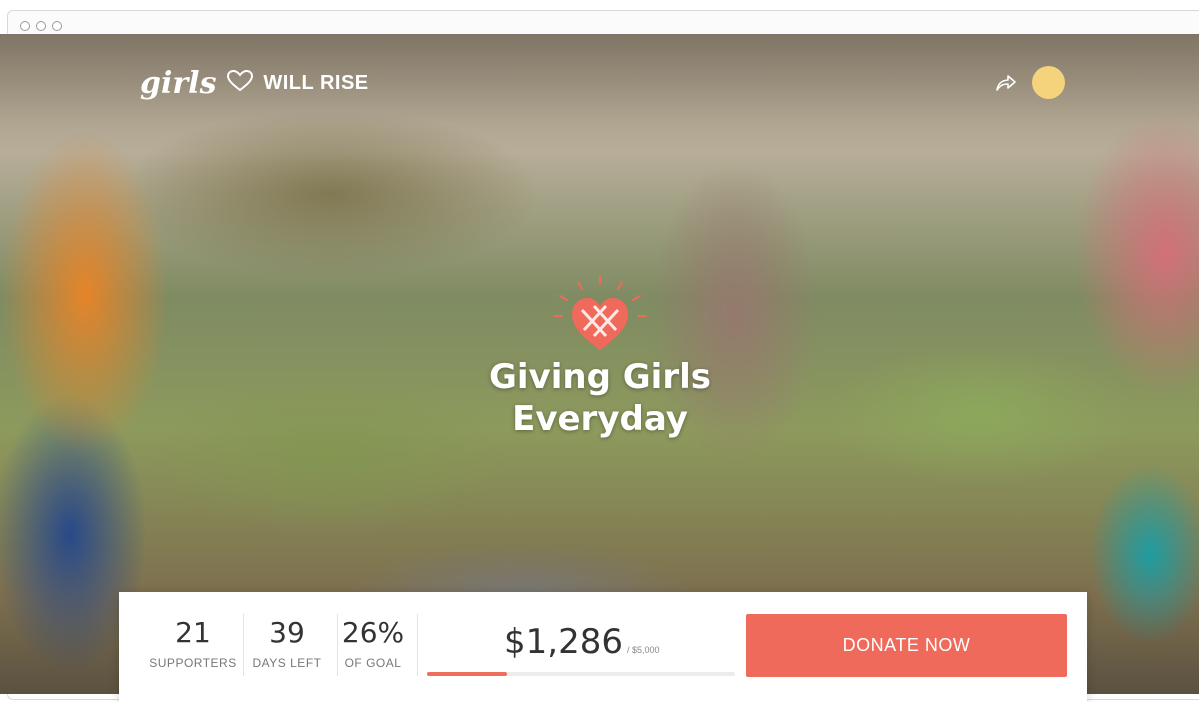 This screenshot has height=702, width=1199. I want to click on share-icon, so click(1006, 85).